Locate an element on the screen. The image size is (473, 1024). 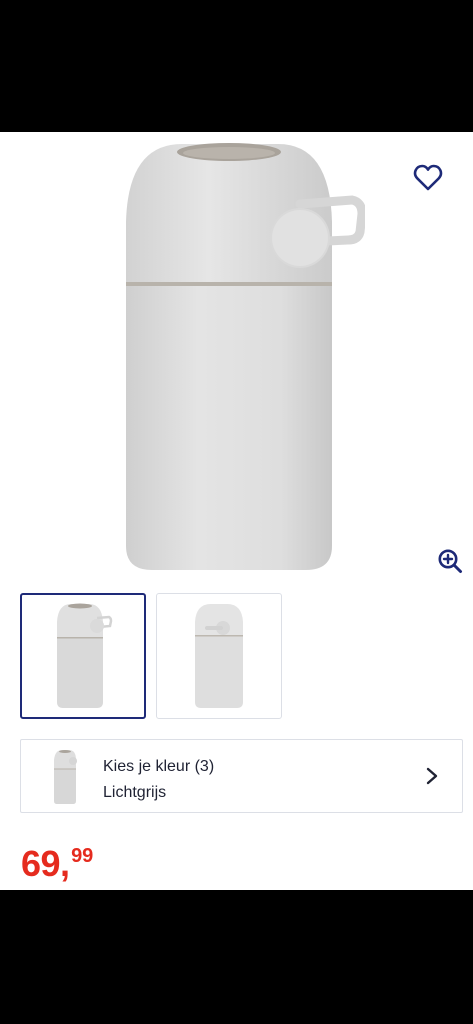
color-picker-selected-value: Lichtgrijs is located at coordinates (135, 792).